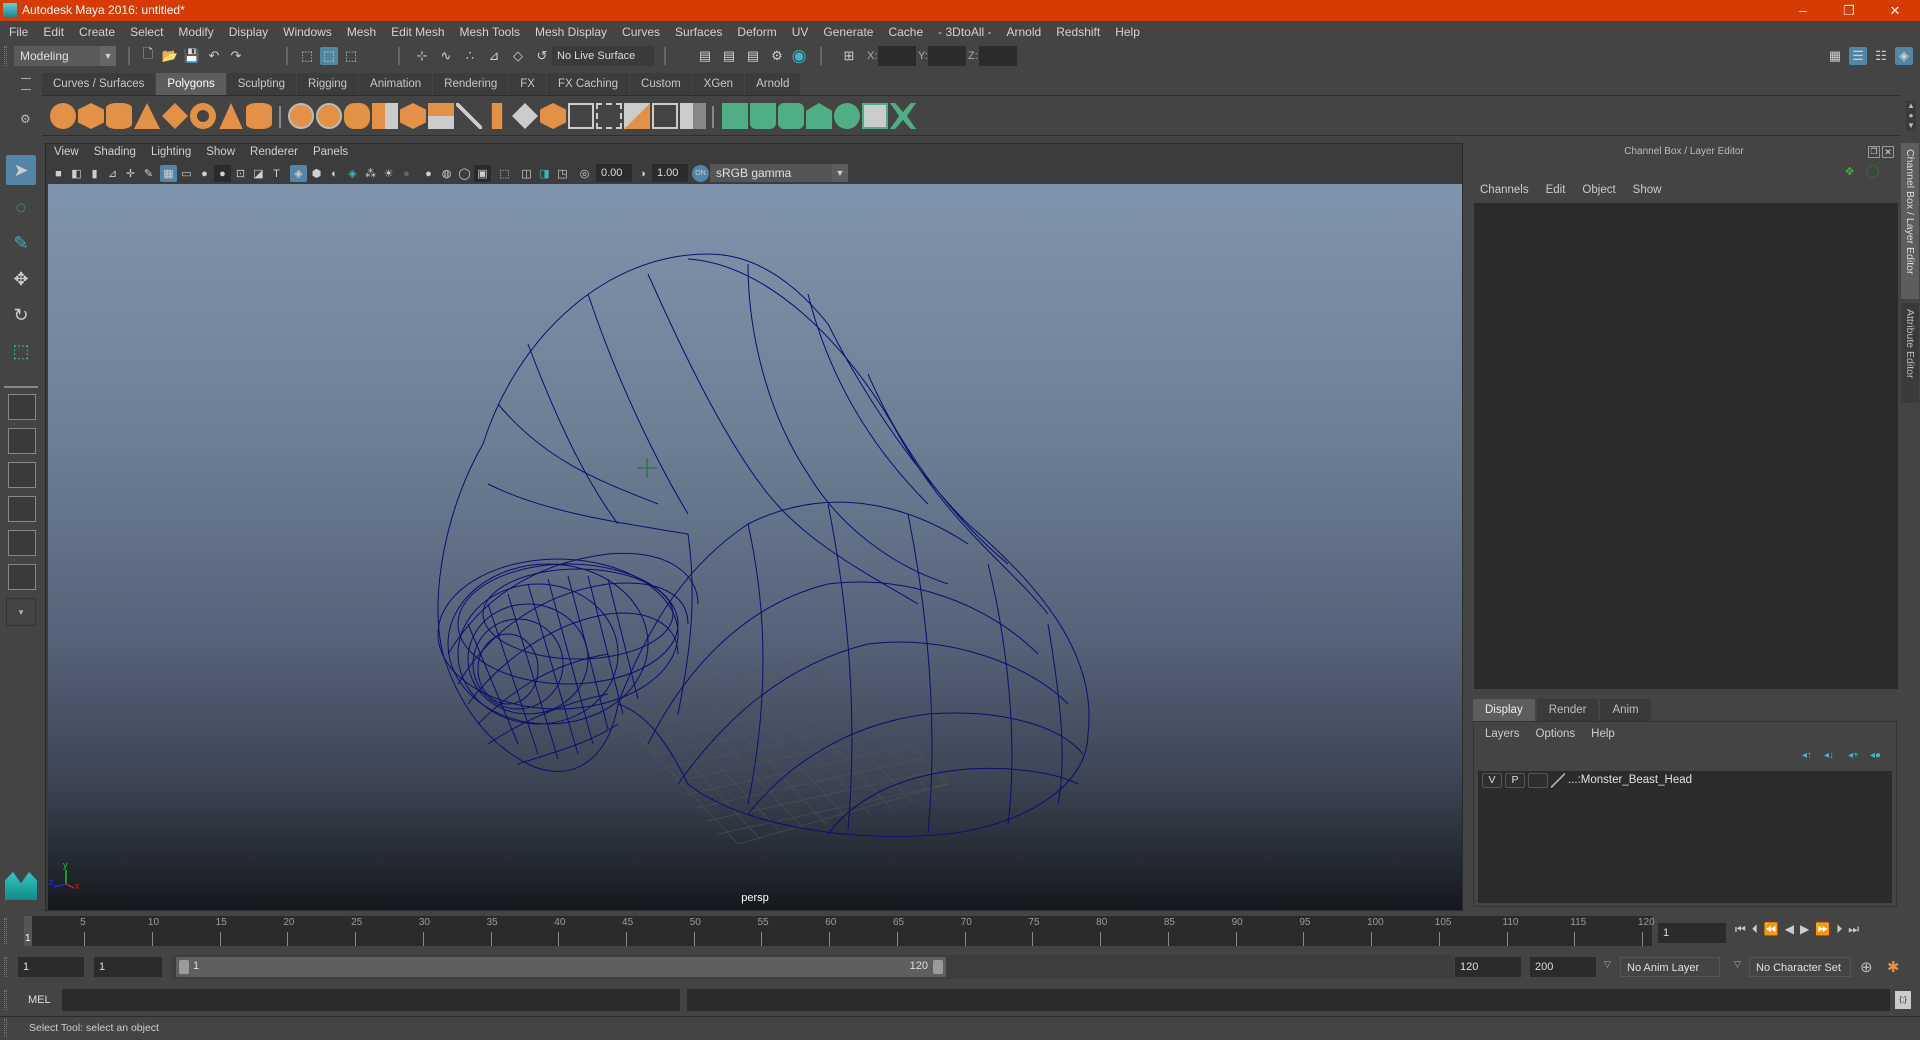 The width and height of the screenshot is (1920, 1040). What do you see at coordinates (1829, 755) in the screenshot?
I see `move-layer-down-icon: ◂↓` at bounding box center [1829, 755].